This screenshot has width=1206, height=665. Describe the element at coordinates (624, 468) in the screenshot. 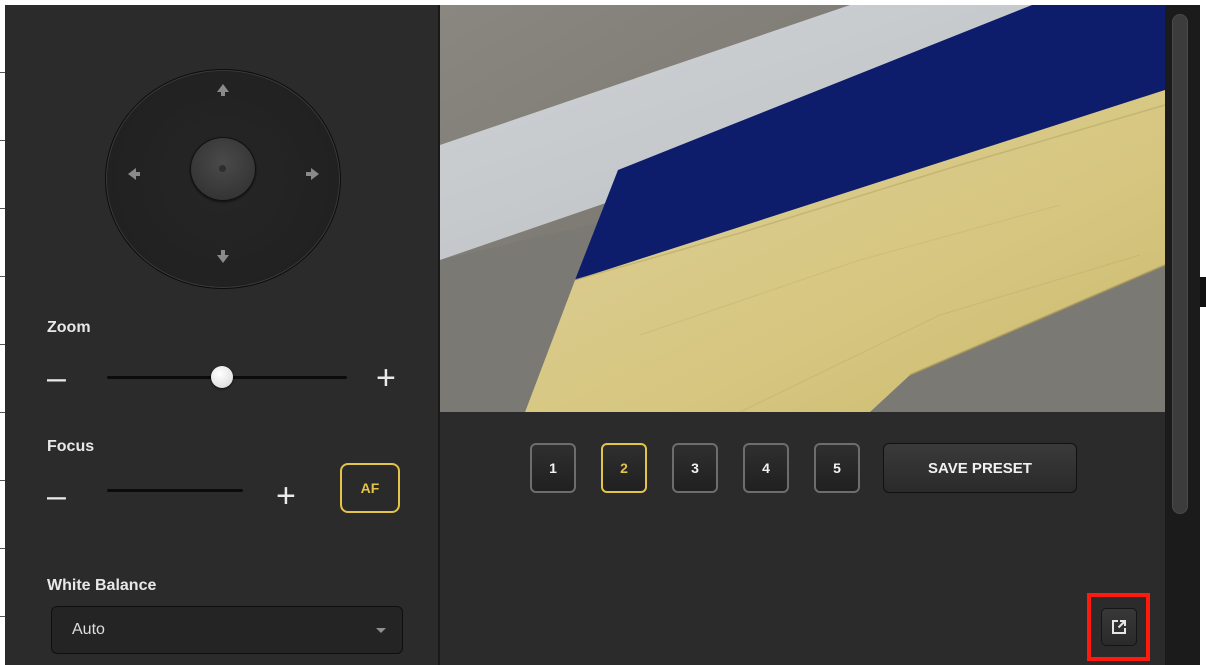

I see `preset-2-button: 2` at that location.